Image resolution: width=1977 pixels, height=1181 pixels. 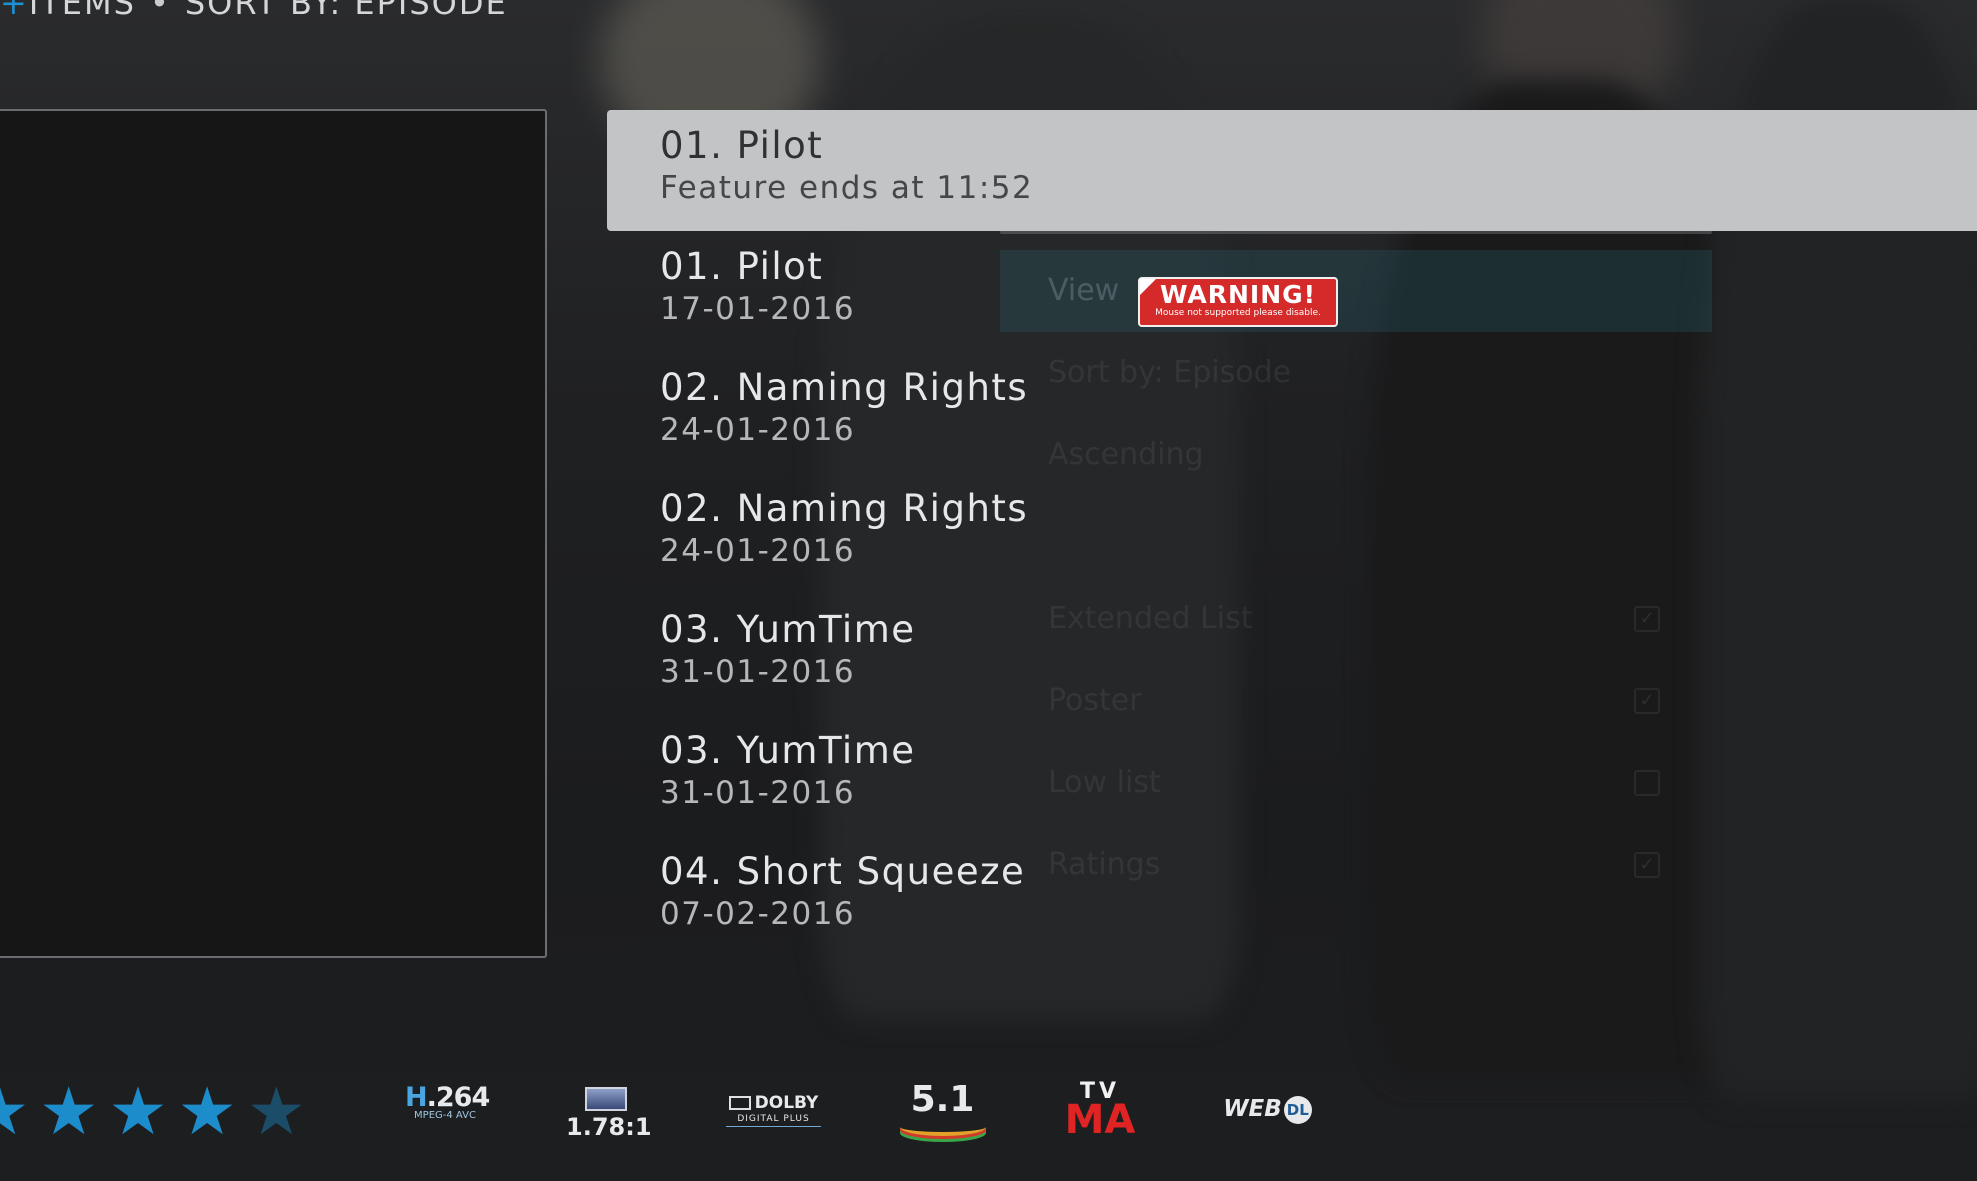 I want to click on surround-arc-icon, so click(x=942, y=1127).